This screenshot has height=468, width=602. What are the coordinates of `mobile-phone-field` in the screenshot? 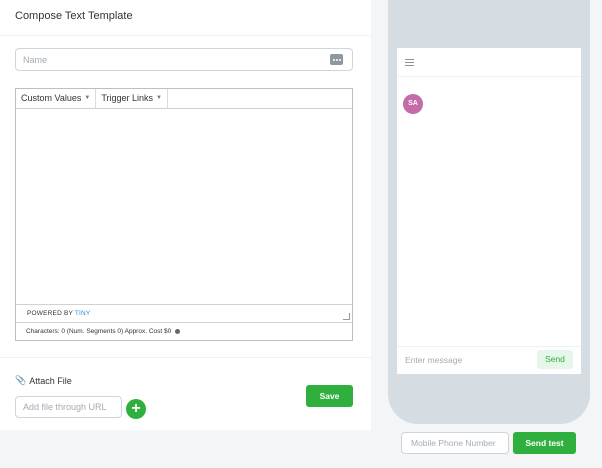 It's located at (455, 443).